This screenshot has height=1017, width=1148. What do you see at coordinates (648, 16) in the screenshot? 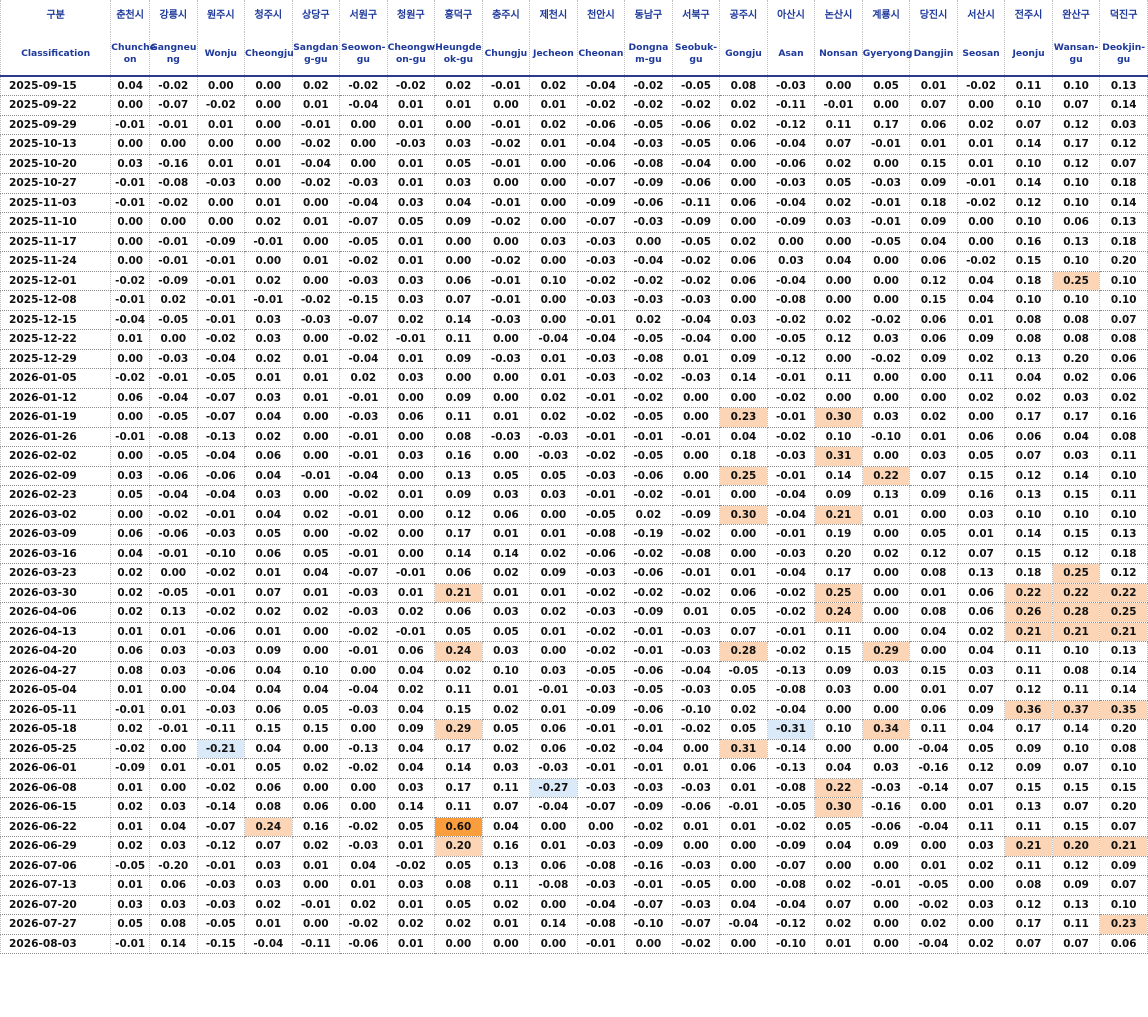
I see `header-region-ko: 동남구` at bounding box center [648, 16].